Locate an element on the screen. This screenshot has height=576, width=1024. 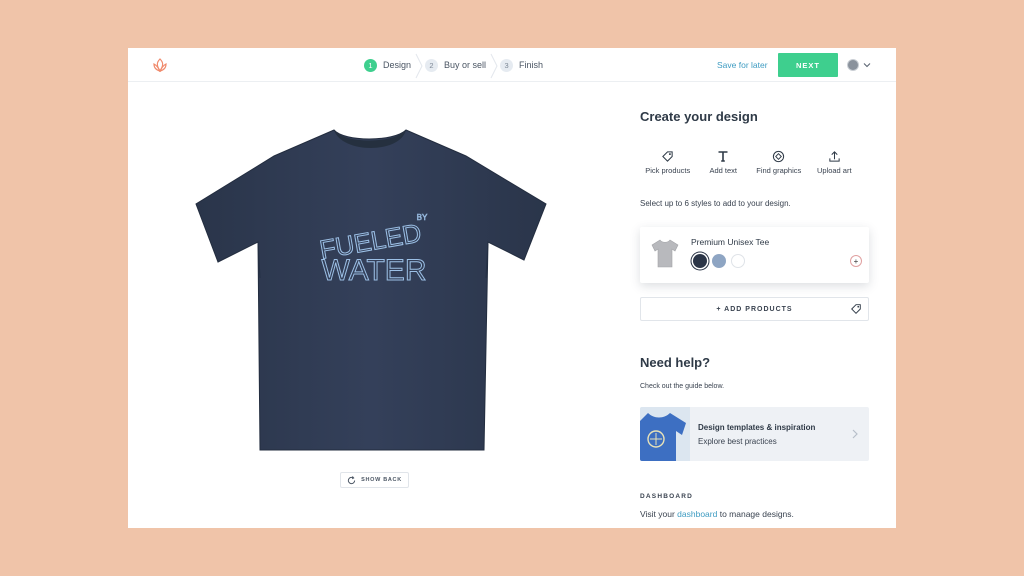
dashboard-link: dashboard is located at coordinates (697, 514).